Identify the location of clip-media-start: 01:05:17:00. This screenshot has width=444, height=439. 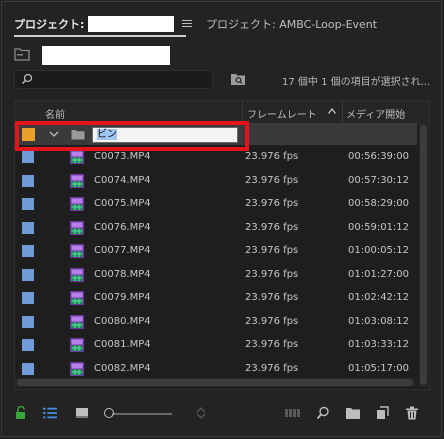
(379, 368).